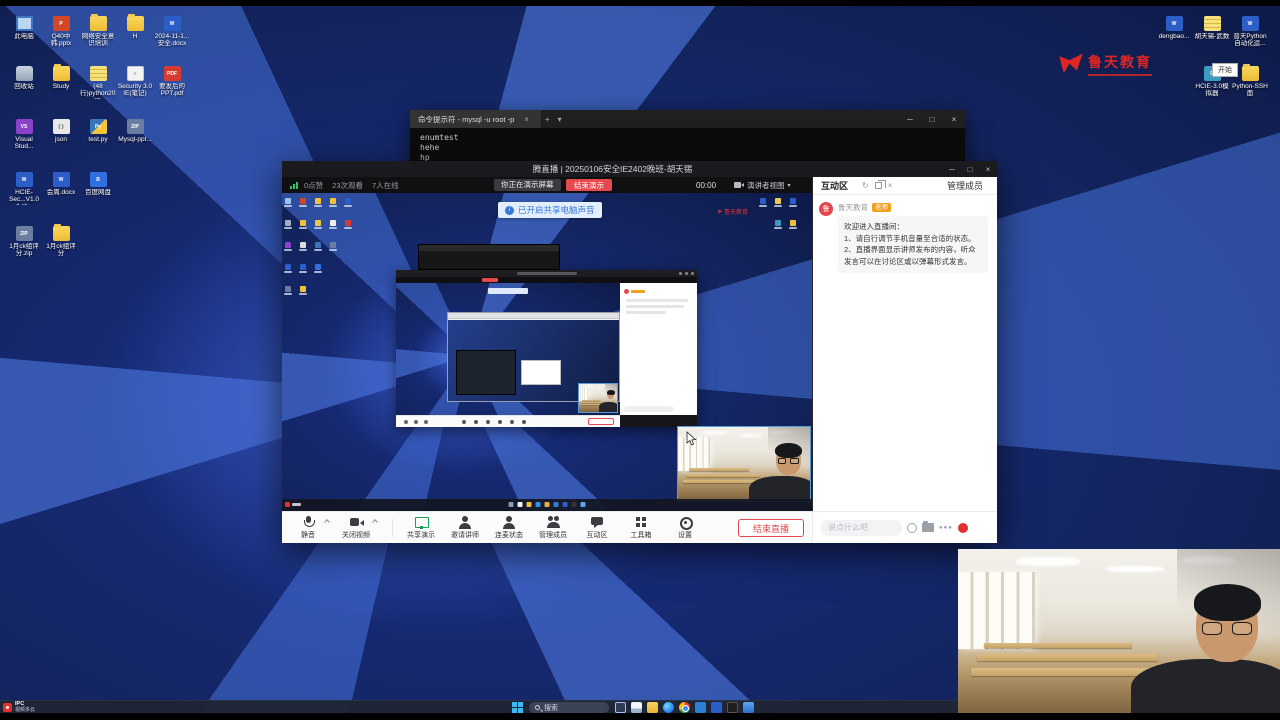 This screenshot has width=1280, height=720. I want to click on notebook-icon, so click(1212, 23).